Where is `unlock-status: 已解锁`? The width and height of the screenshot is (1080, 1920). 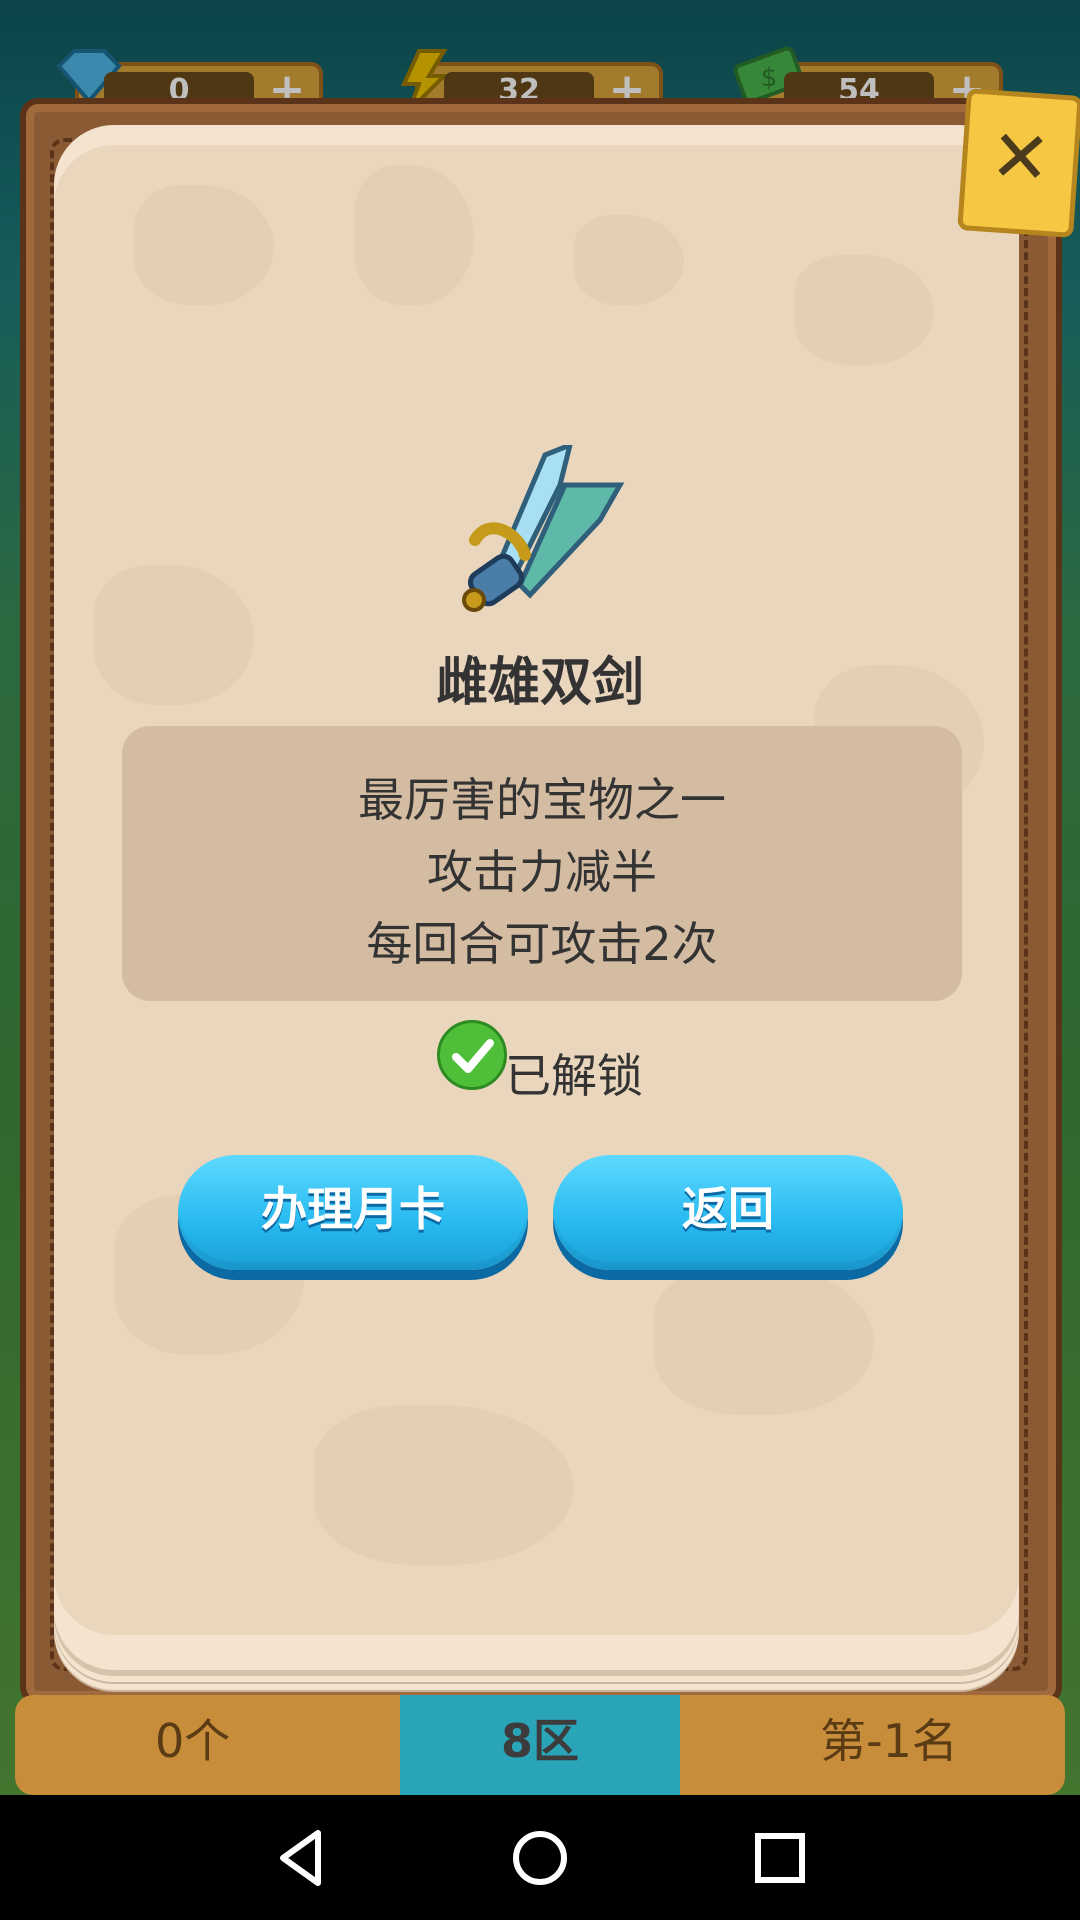 unlock-status: 已解锁 is located at coordinates (574, 1076).